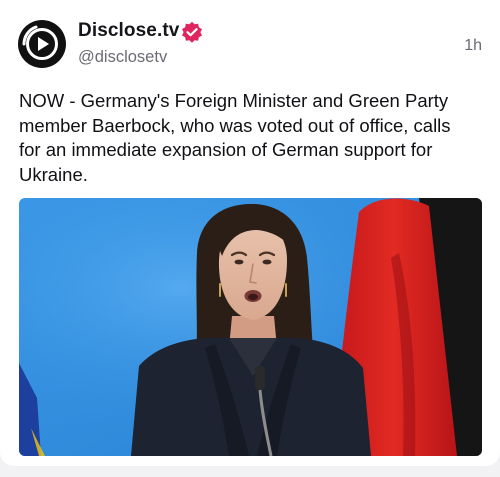  Describe the element at coordinates (122, 57) in the screenshot. I see `author-handle: @disclosetv` at that location.